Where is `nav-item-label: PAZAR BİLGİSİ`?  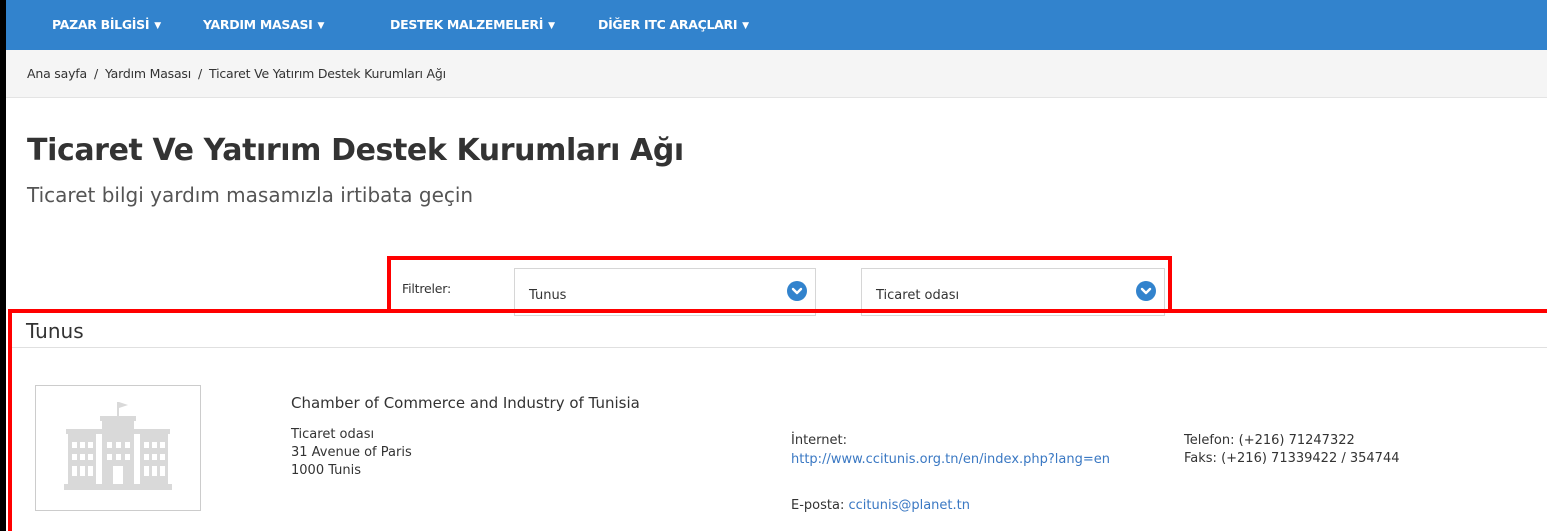 nav-item-label: PAZAR BİLGİSİ is located at coordinates (101, 24).